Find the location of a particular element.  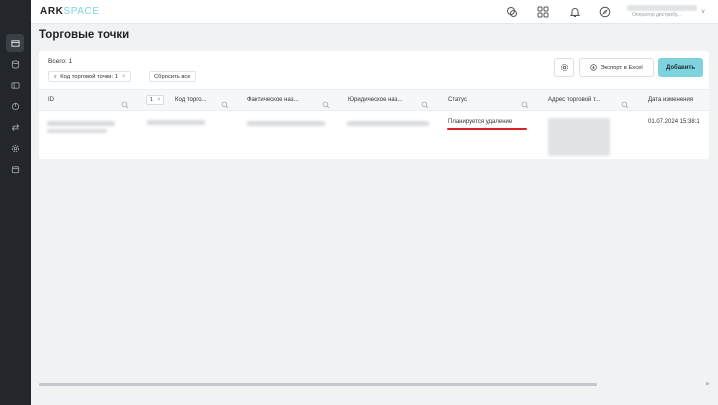

code-filter-badge: 1 × is located at coordinates (155, 100).